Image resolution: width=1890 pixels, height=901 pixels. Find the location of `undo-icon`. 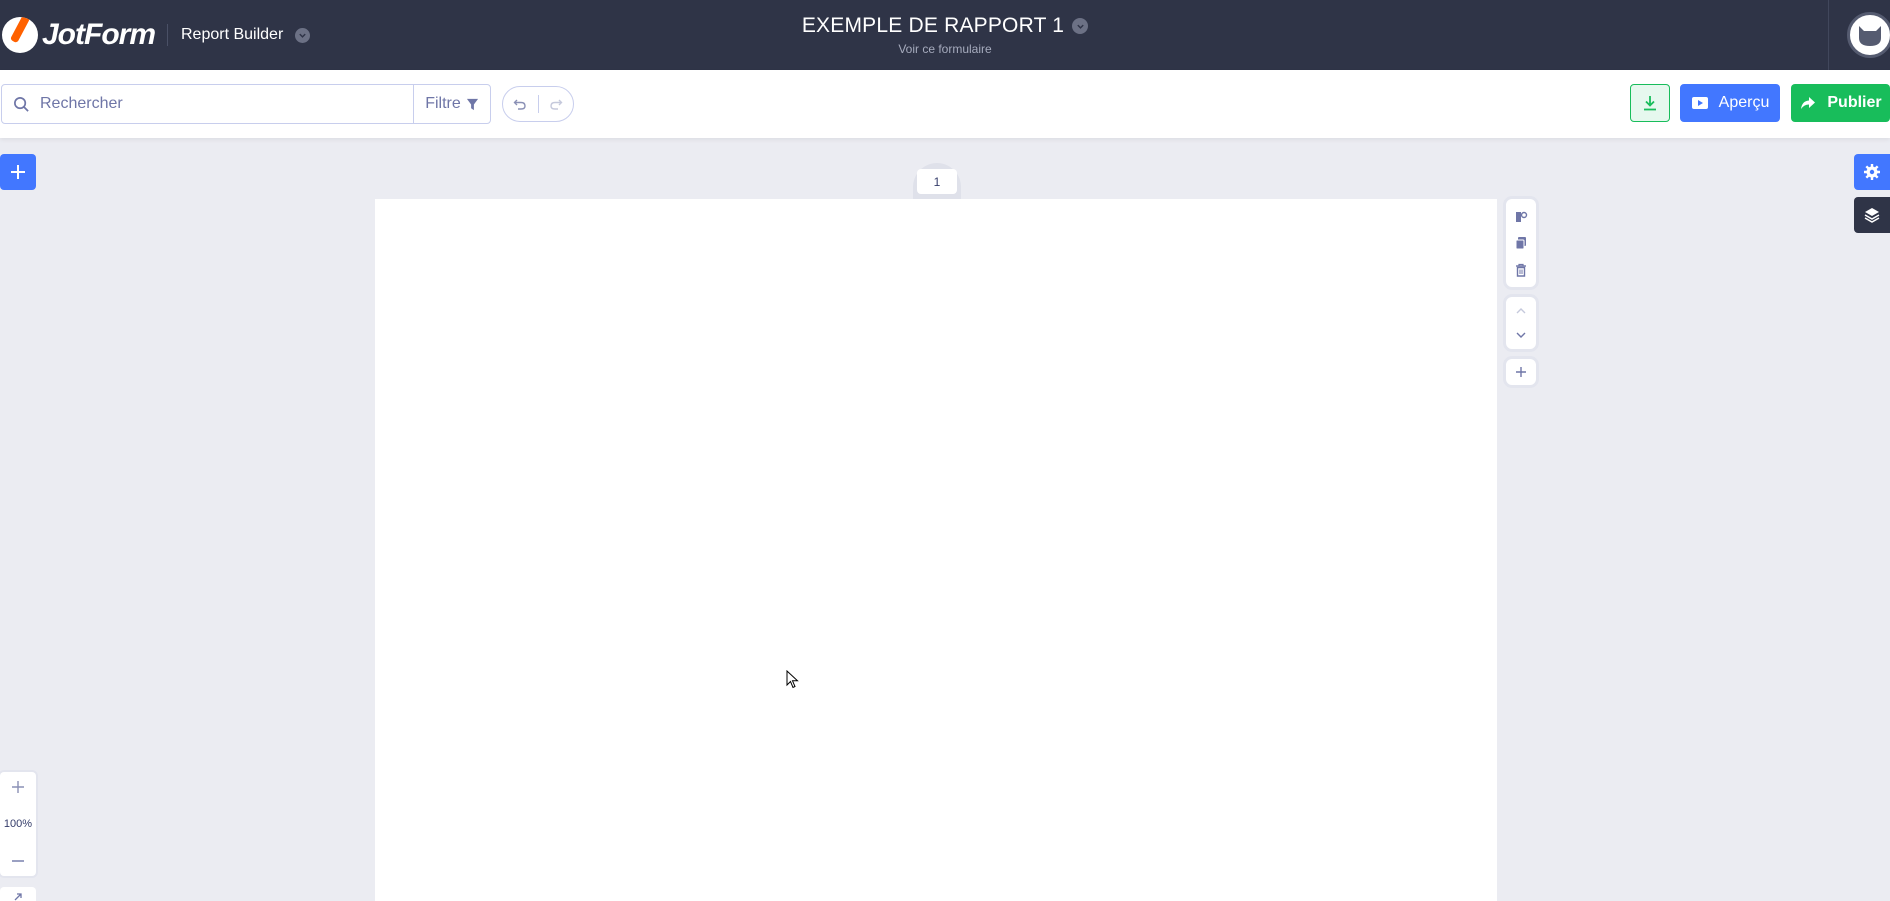

undo-icon is located at coordinates (519, 104).